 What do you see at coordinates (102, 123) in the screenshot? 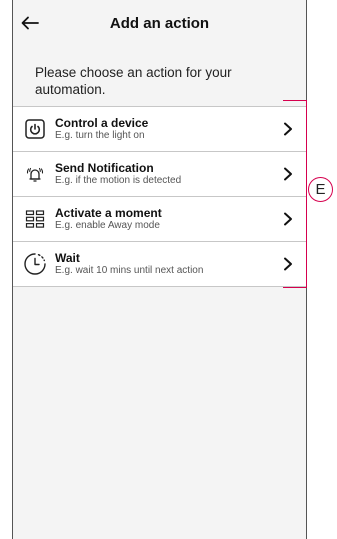
I see `action-title: Control a device` at bounding box center [102, 123].